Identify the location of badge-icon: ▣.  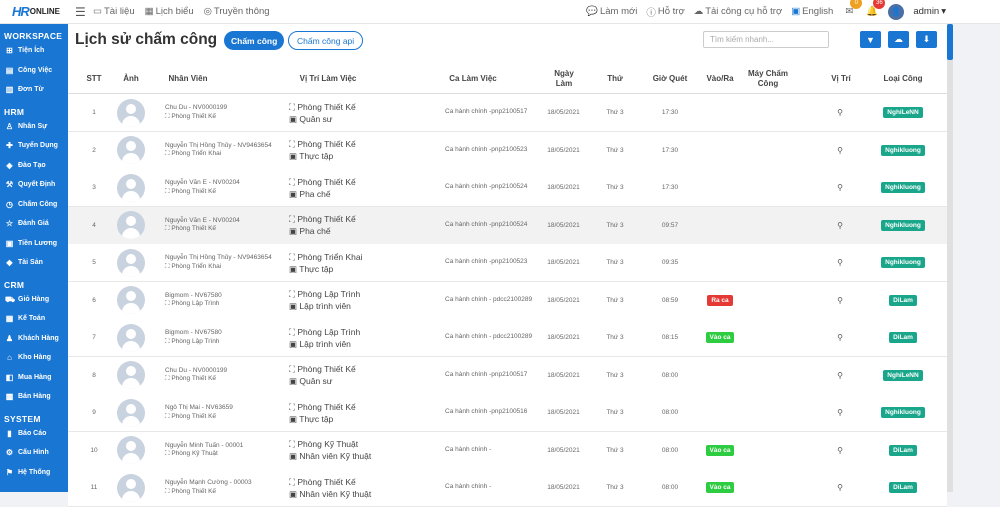
(294, 156).